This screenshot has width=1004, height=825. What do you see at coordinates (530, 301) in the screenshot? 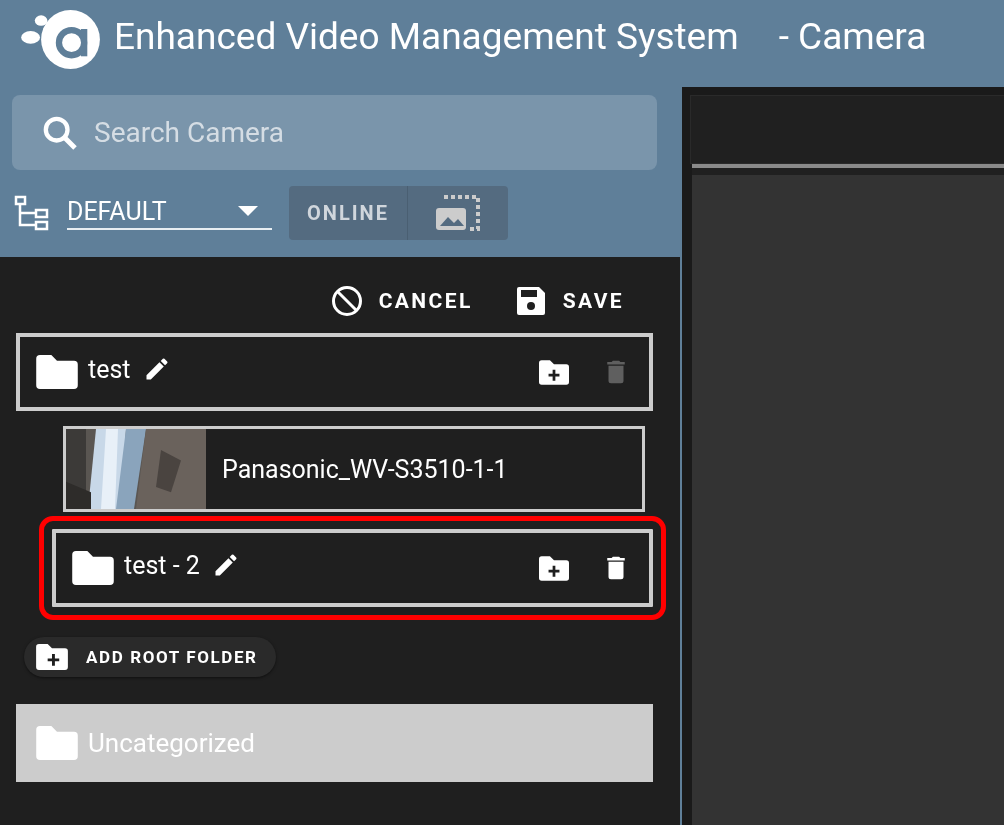
I see `save-icon` at bounding box center [530, 301].